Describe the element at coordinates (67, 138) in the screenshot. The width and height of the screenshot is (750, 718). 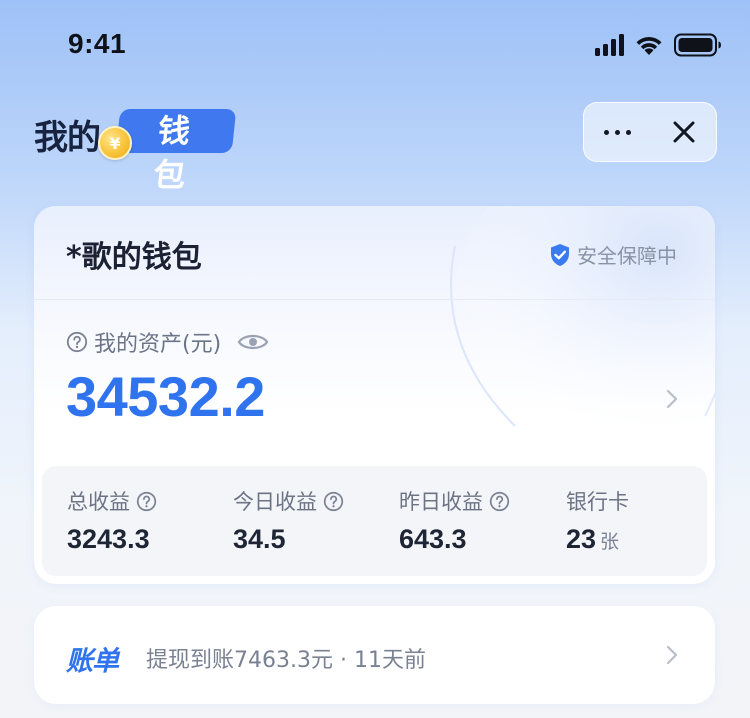
I see `page-title-text: 我的` at that location.